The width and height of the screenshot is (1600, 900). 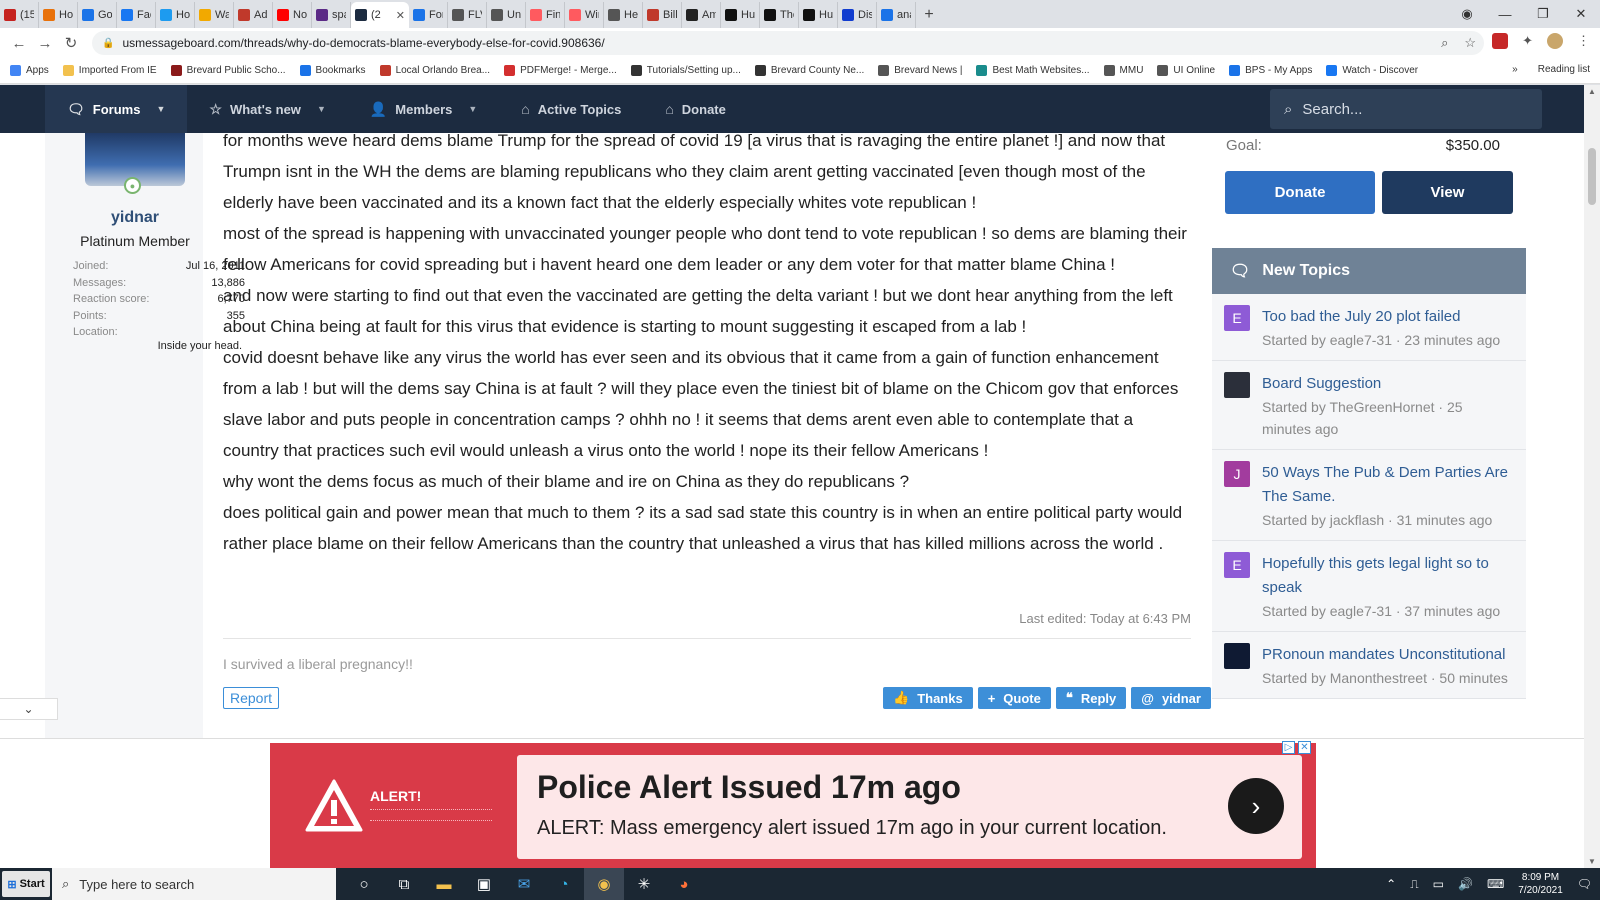 I want to click on bookmark-item: MMU, so click(x=1123, y=70).